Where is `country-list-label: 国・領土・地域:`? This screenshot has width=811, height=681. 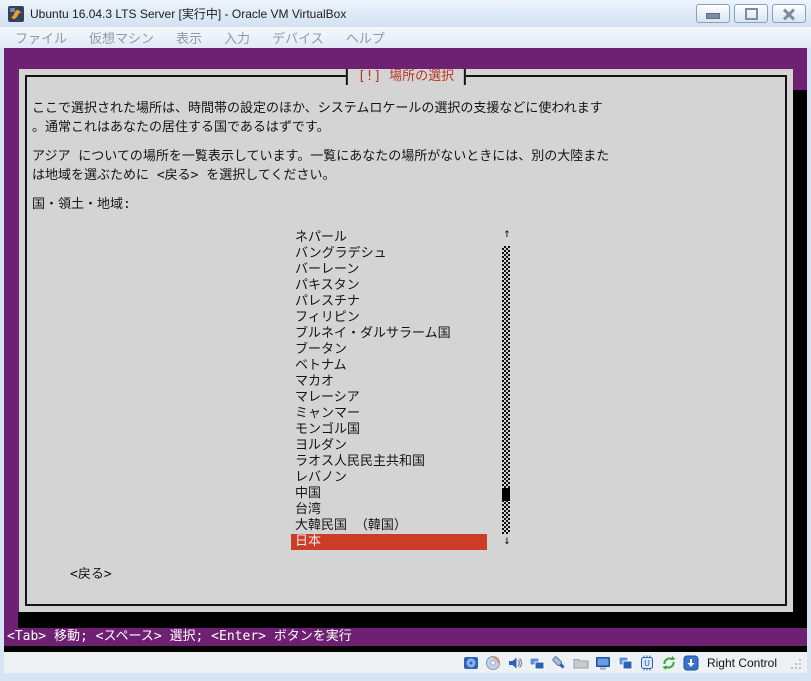
country-list-label: 国・領土・地域: is located at coordinates (81, 204).